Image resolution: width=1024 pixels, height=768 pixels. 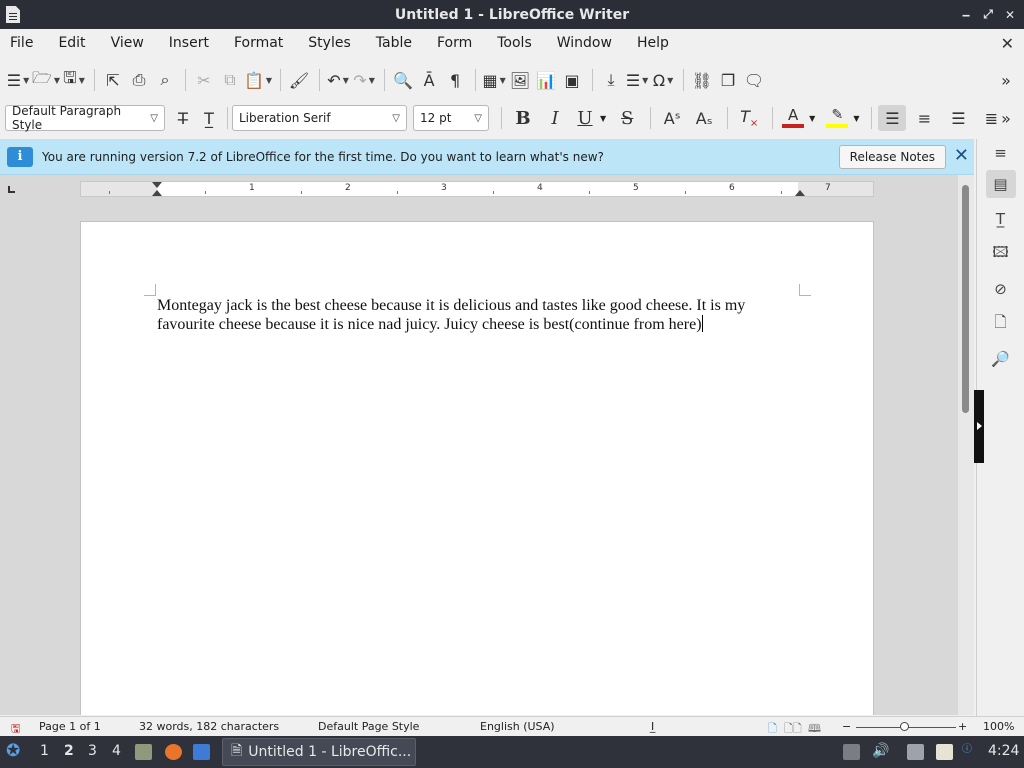 What do you see at coordinates (585, 118) in the screenshot?
I see `underline-button: U` at bounding box center [585, 118].